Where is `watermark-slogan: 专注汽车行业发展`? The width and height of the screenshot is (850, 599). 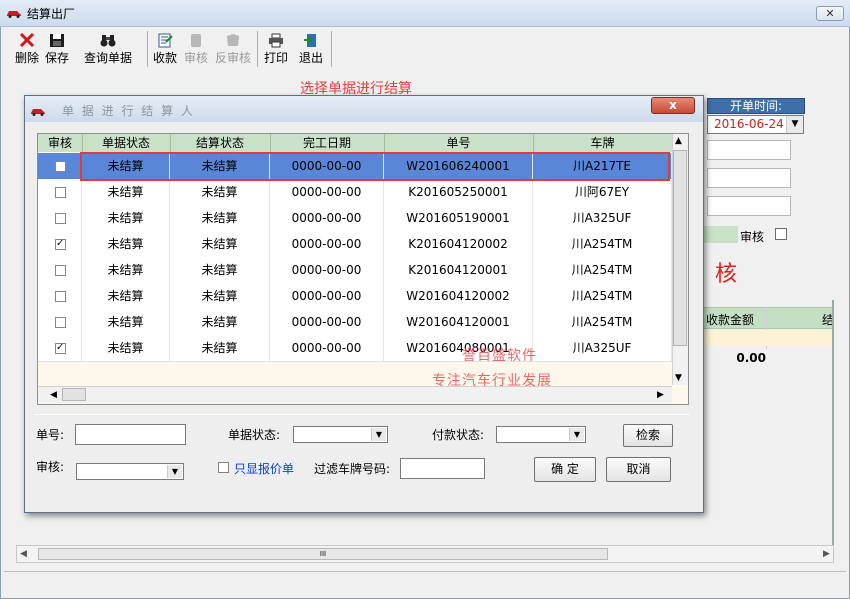
watermark-slogan: 专注汽车行业发展 is located at coordinates (492, 381).